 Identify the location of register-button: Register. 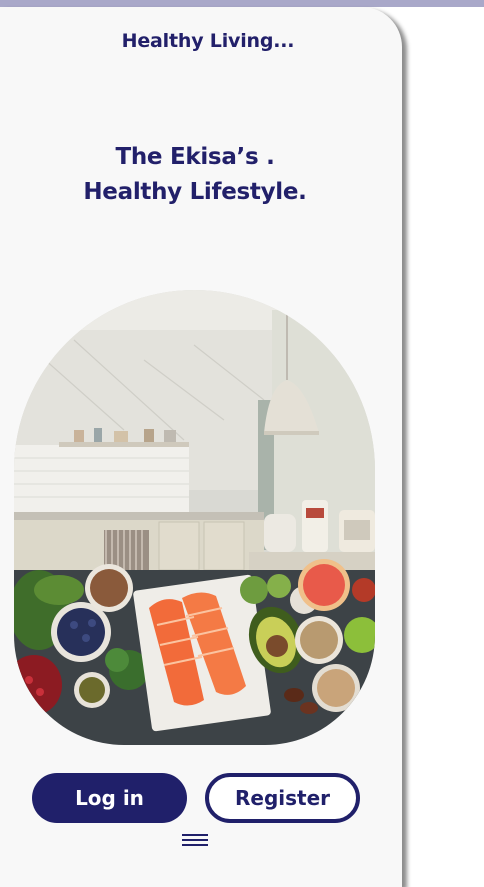
(282, 798).